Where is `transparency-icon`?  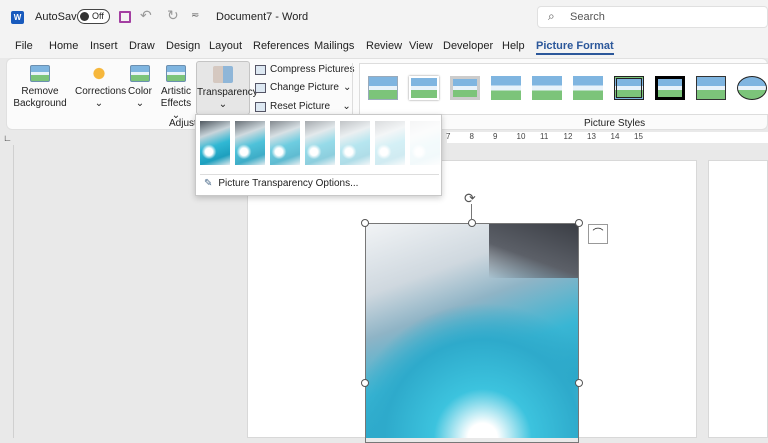
transparency-icon is located at coordinates (223, 74).